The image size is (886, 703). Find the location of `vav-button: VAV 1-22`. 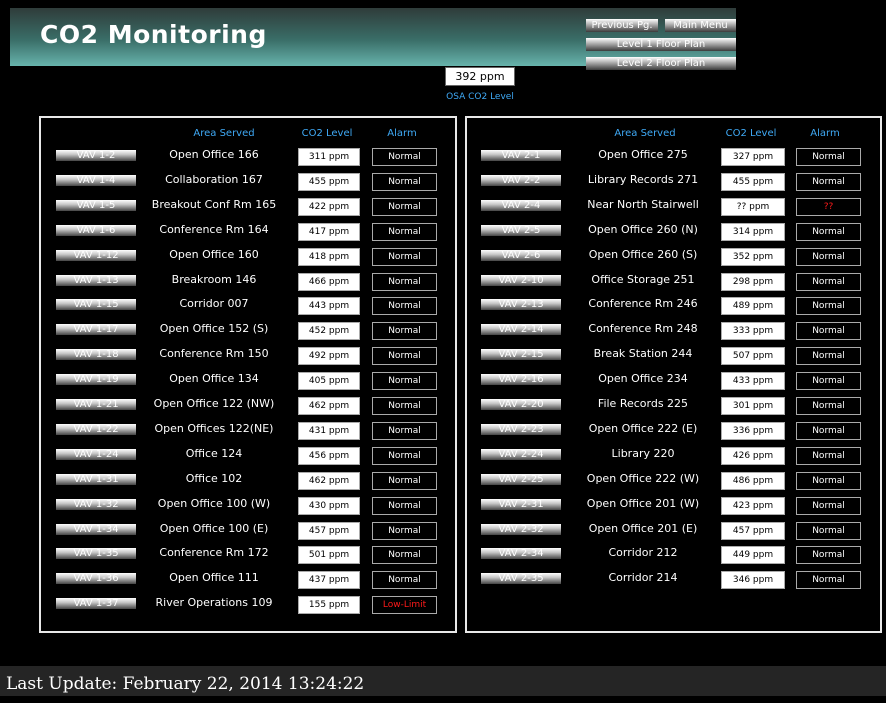

vav-button: VAV 1-22 is located at coordinates (96, 429).